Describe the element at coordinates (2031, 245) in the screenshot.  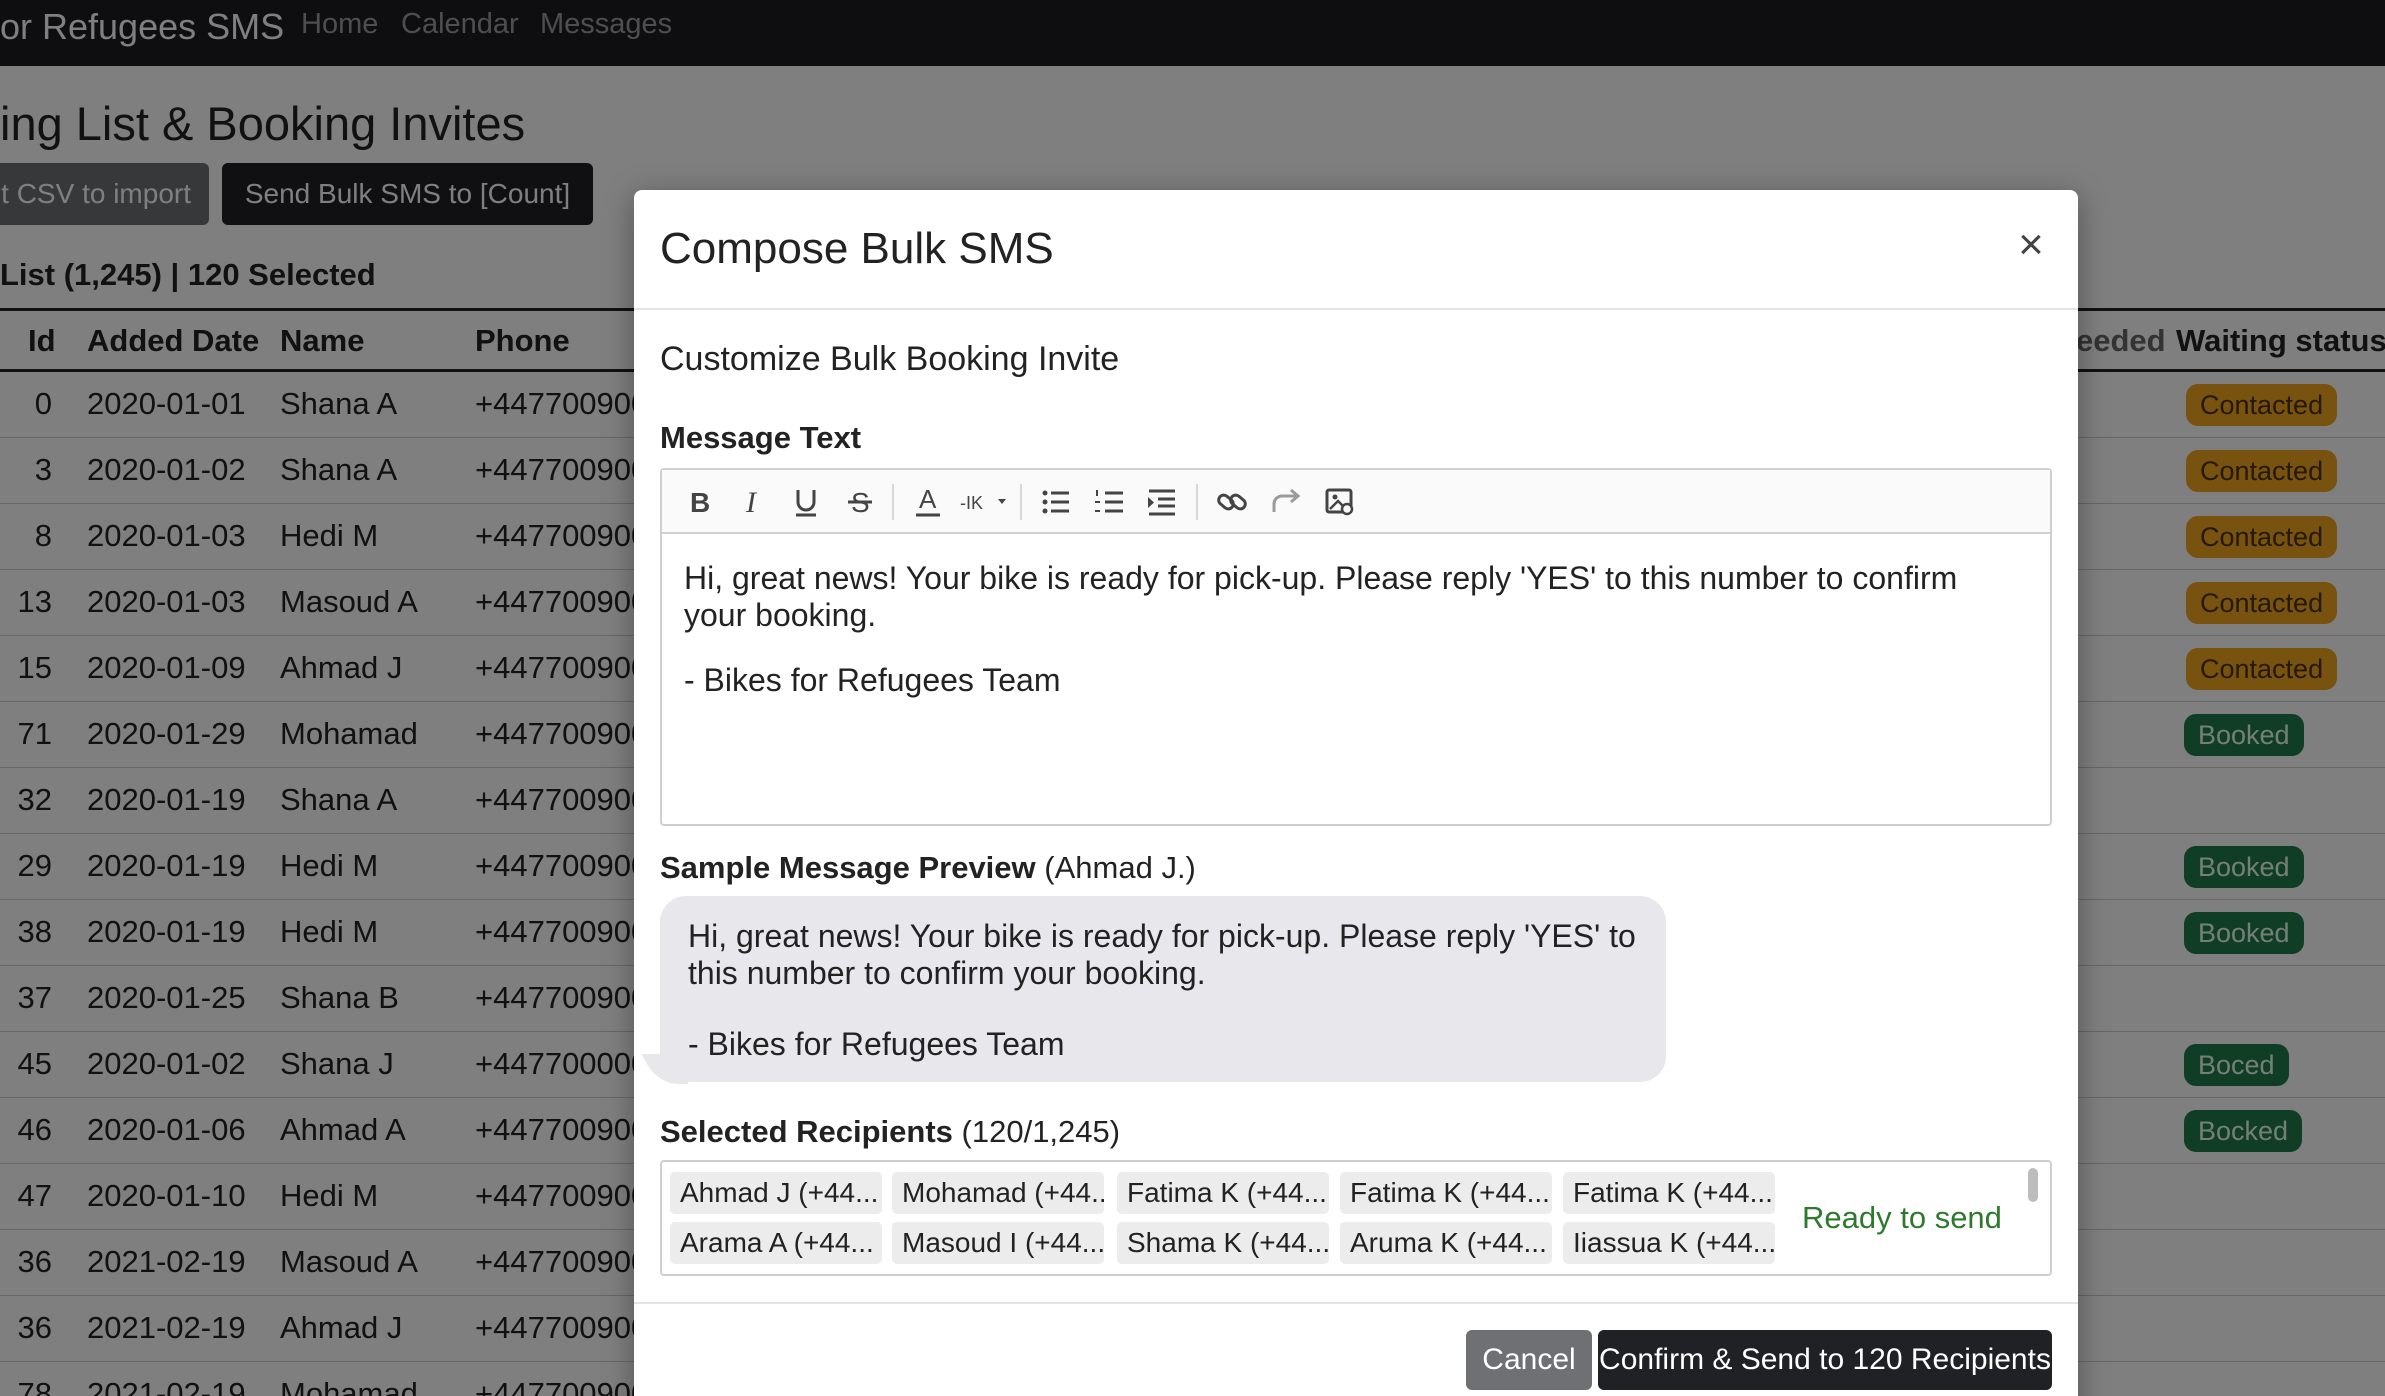
I see `close-button: ×` at that location.